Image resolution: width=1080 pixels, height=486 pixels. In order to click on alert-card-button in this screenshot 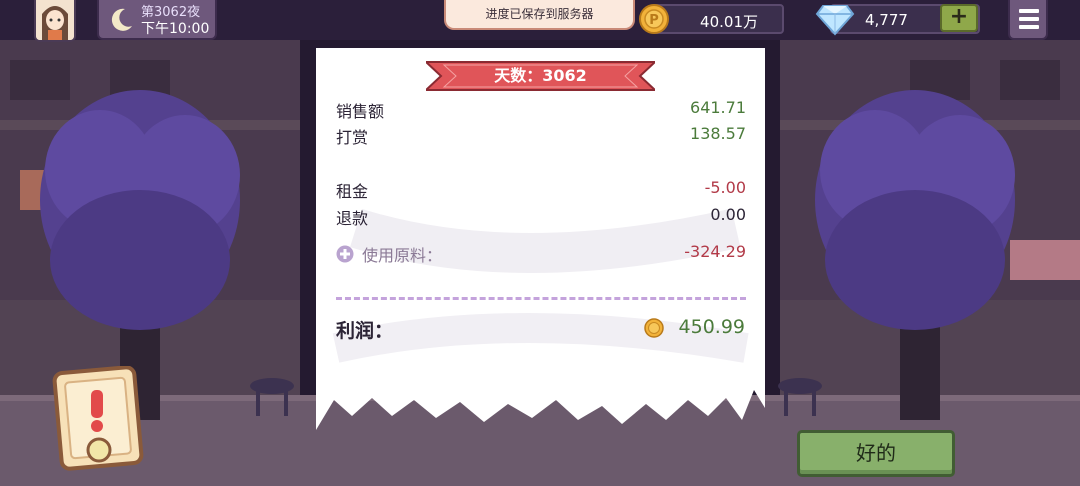, I will do `click(98, 419)`.